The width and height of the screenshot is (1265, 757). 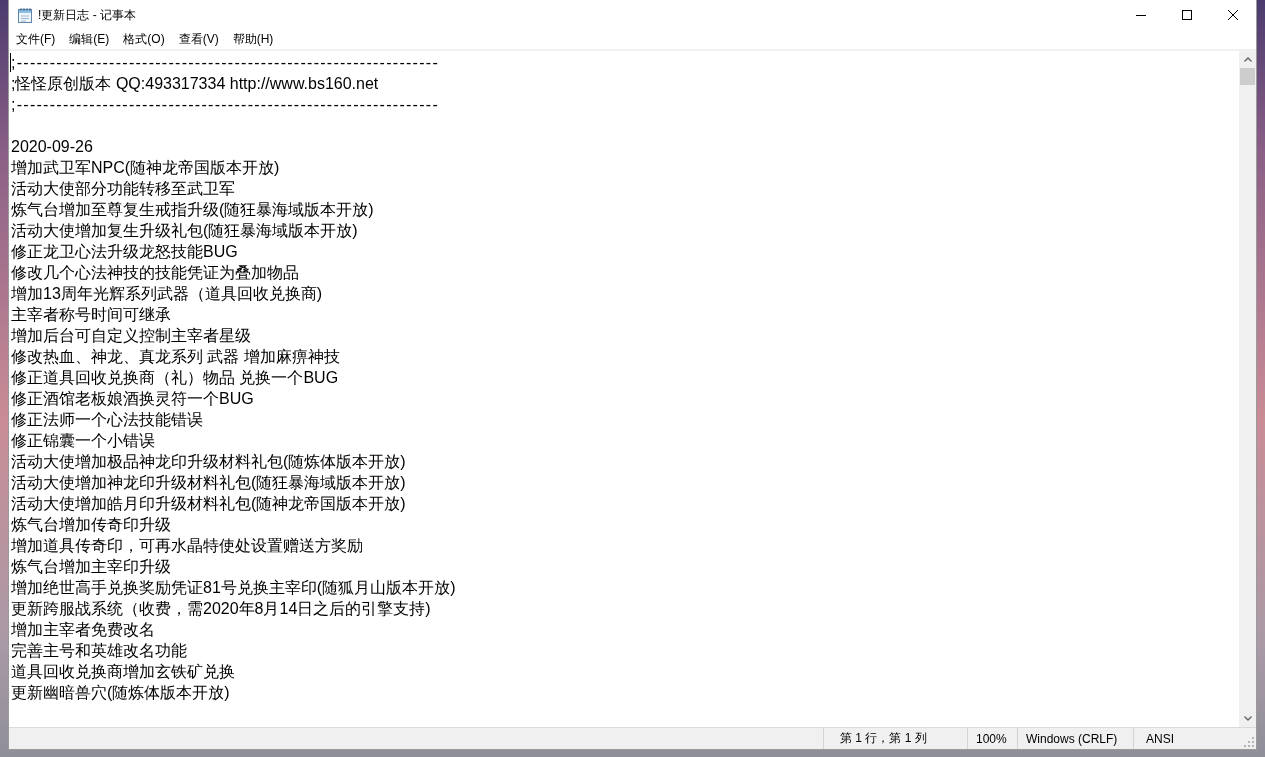 I want to click on status-text: Windows (CRLF), so click(x=1072, y=738).